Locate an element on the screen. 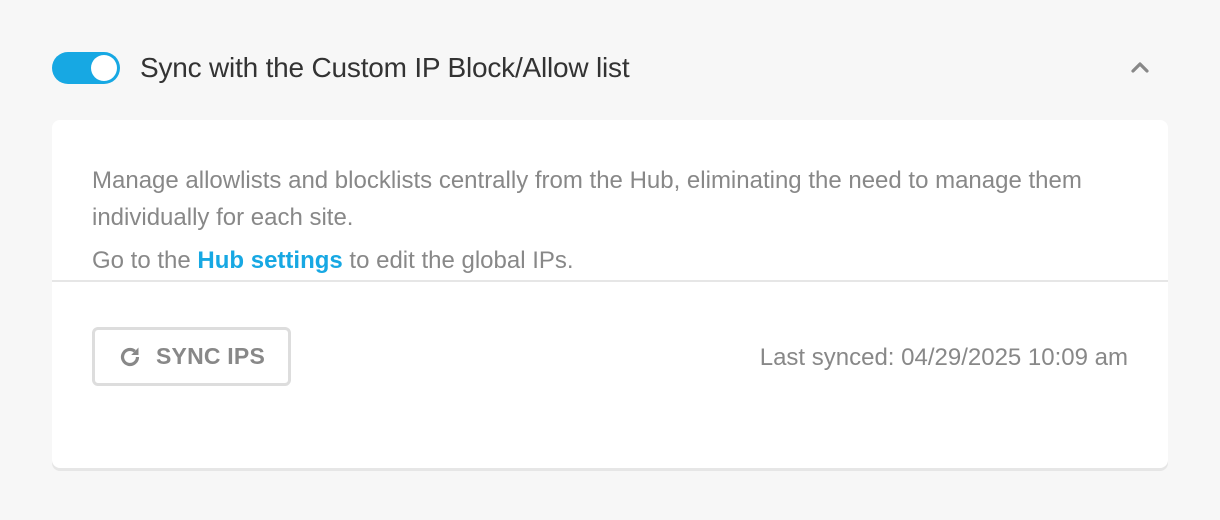  last-synced-text: Last synced: 04/29/2025 10:09 am is located at coordinates (943, 357).